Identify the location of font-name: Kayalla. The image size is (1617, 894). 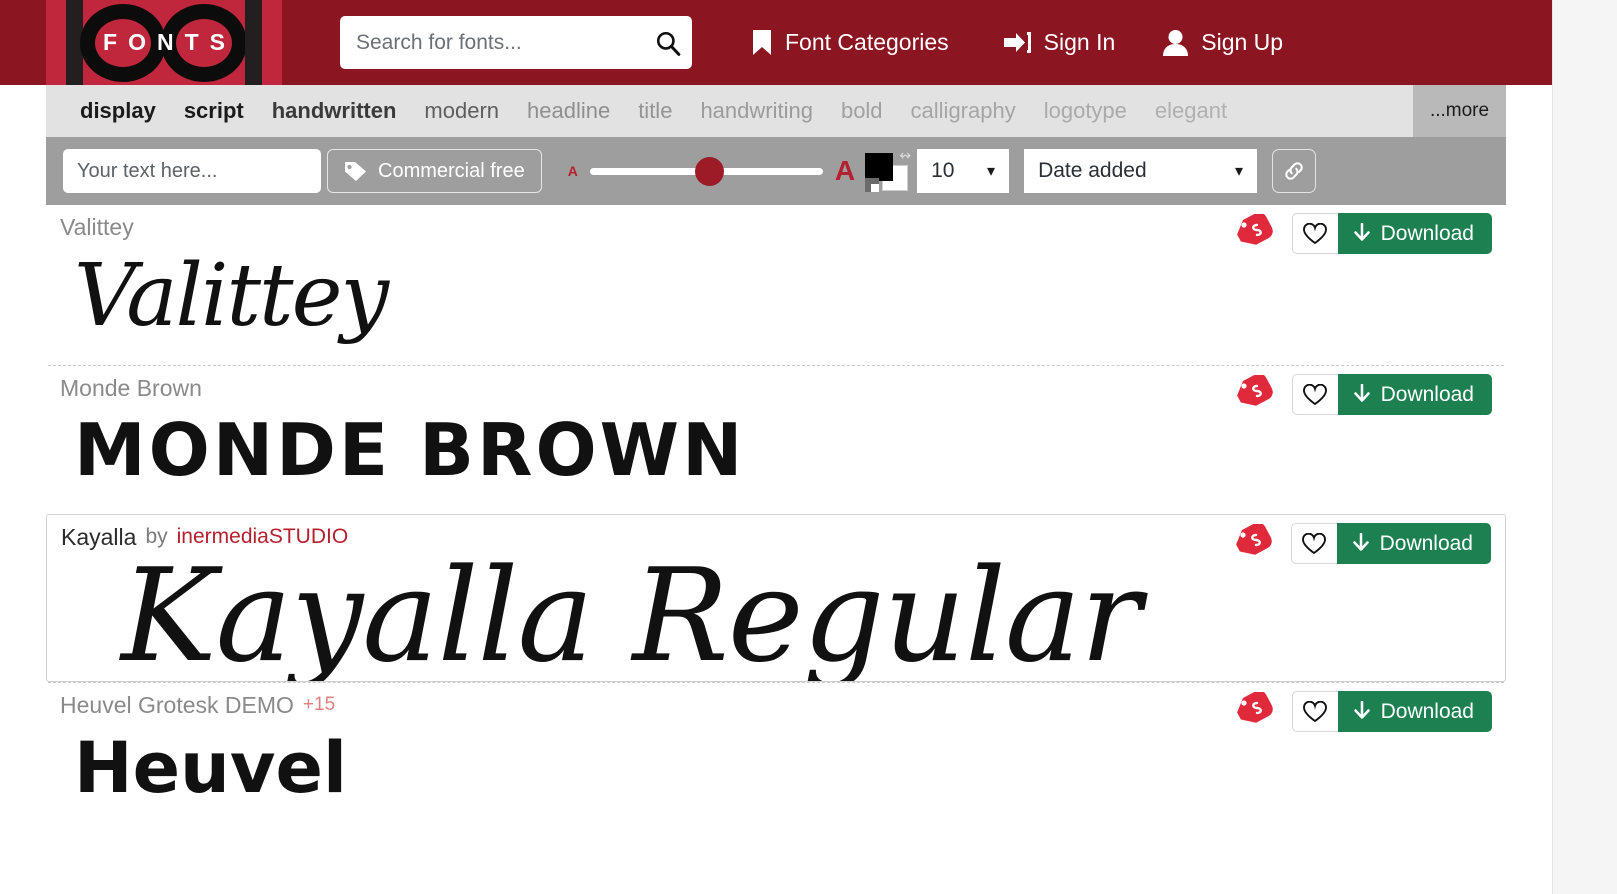
(98, 537).